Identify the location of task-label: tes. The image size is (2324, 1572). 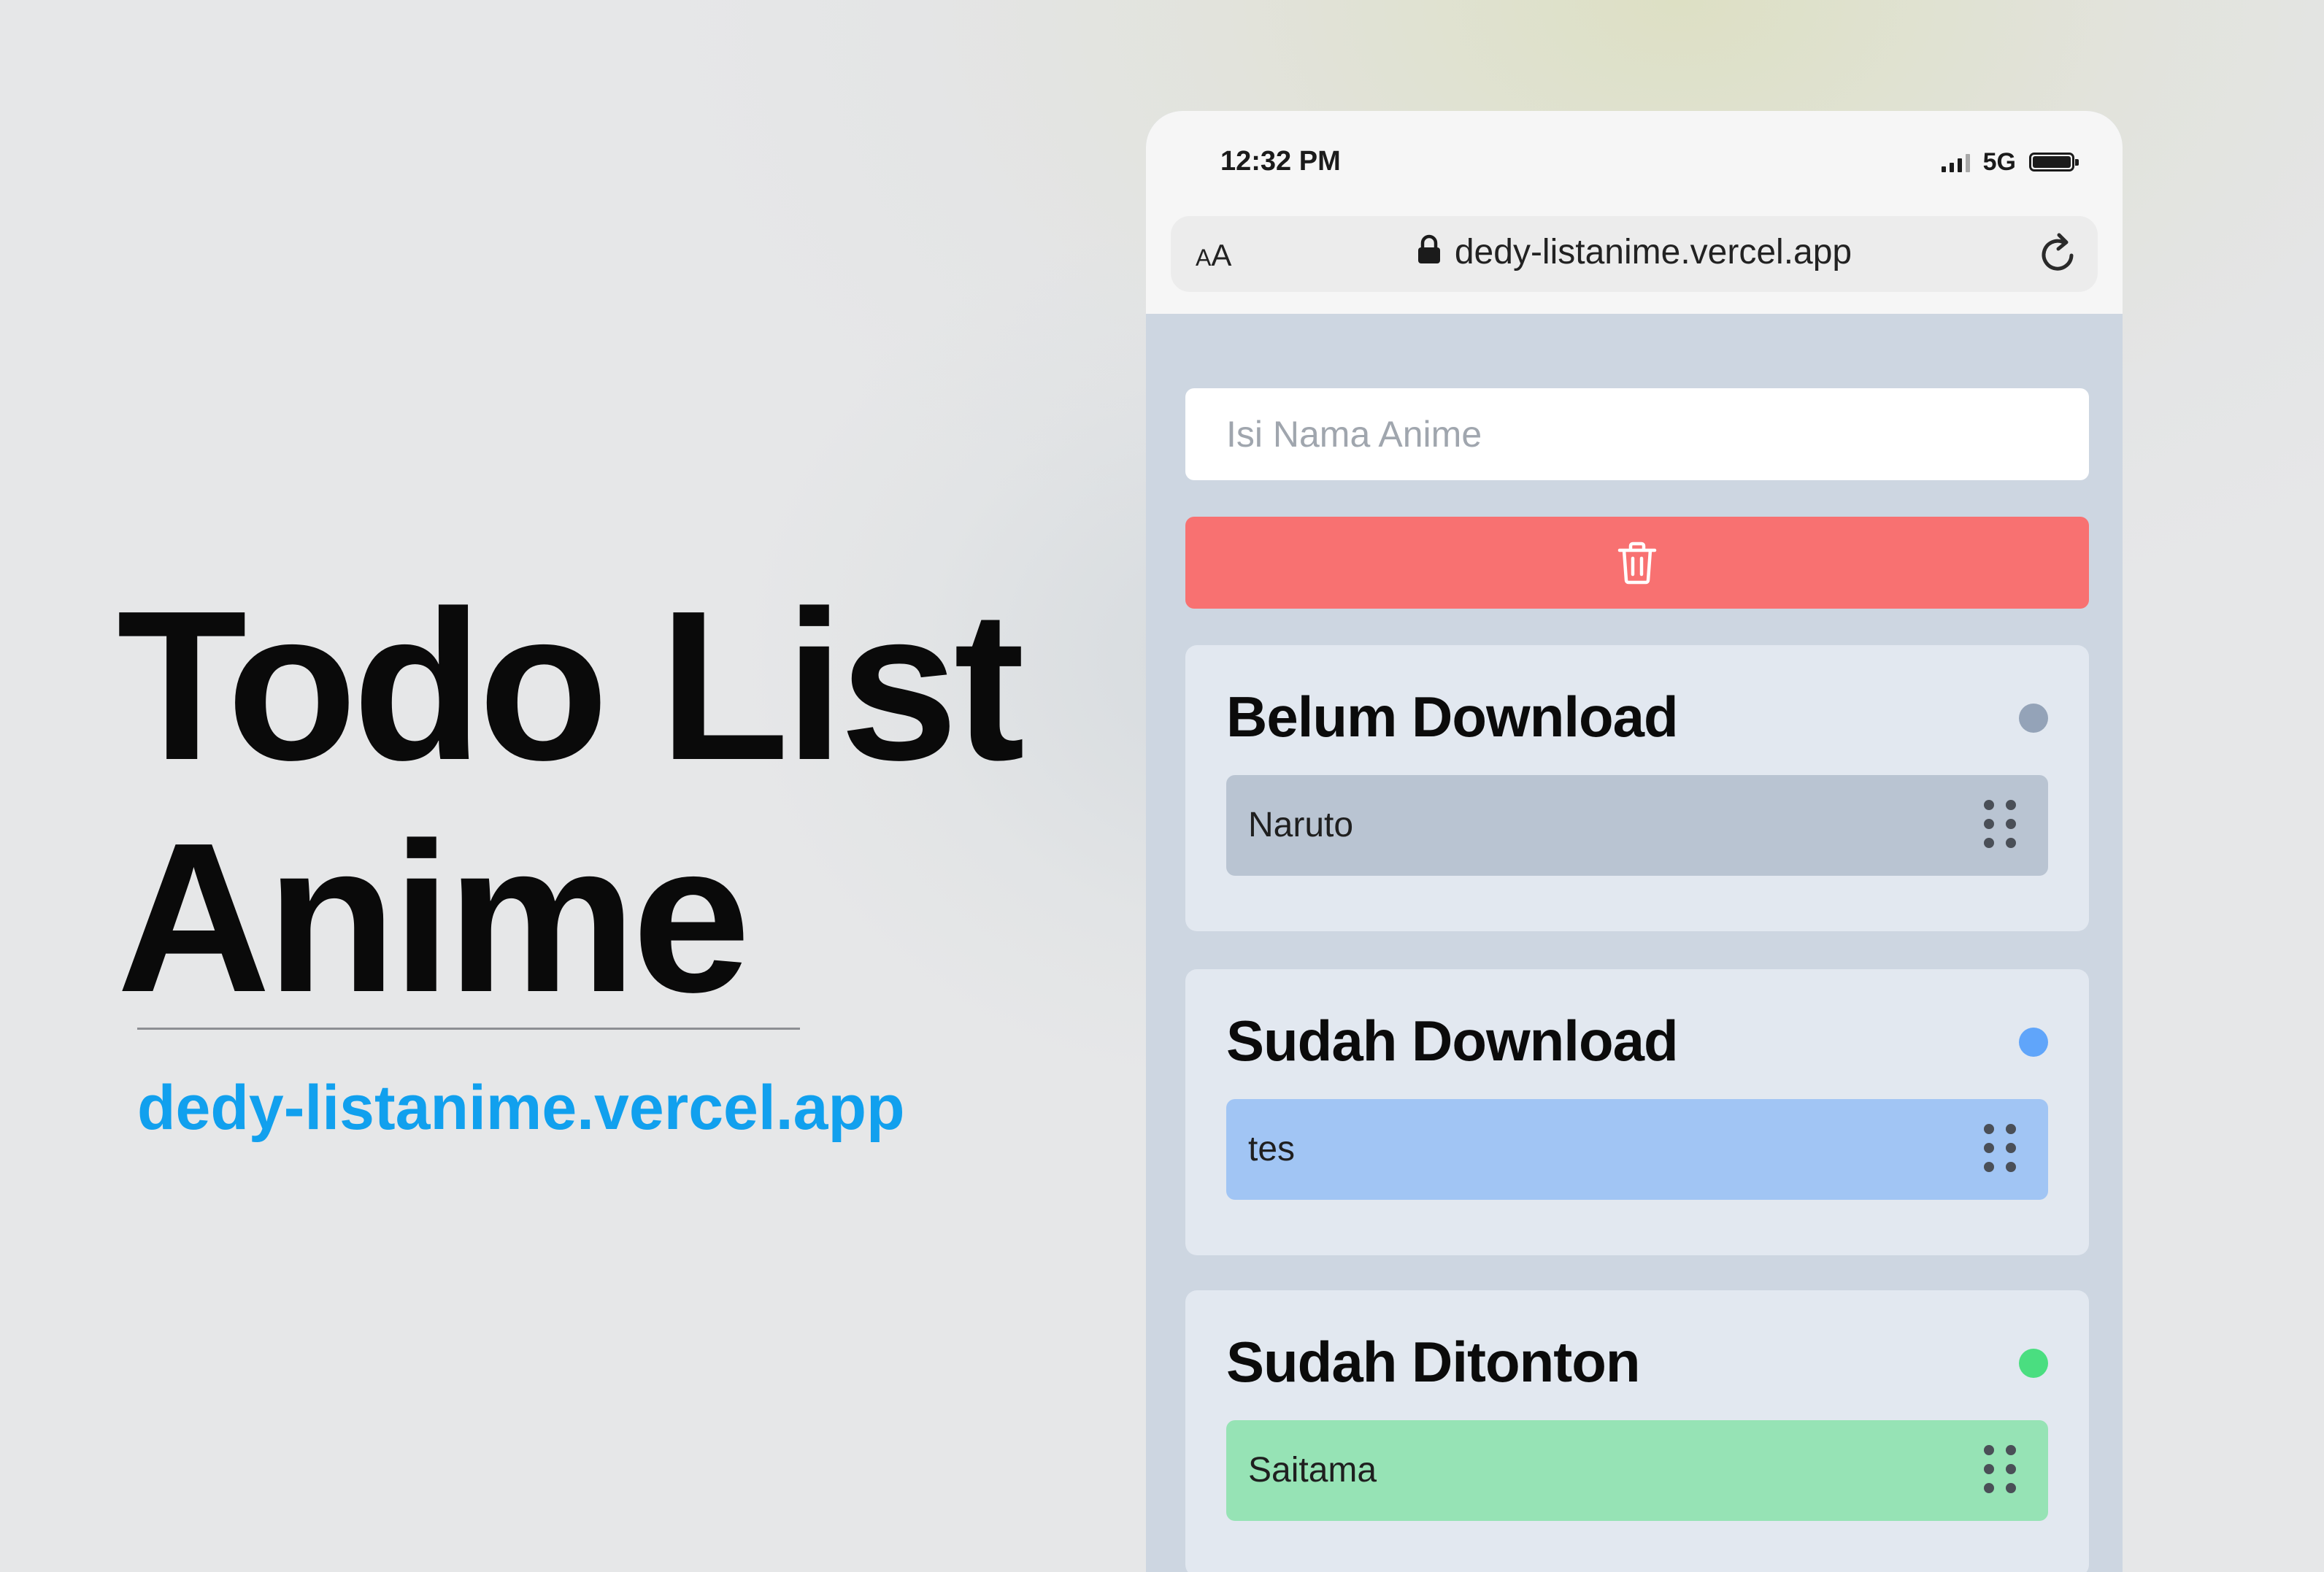
(1272, 1149).